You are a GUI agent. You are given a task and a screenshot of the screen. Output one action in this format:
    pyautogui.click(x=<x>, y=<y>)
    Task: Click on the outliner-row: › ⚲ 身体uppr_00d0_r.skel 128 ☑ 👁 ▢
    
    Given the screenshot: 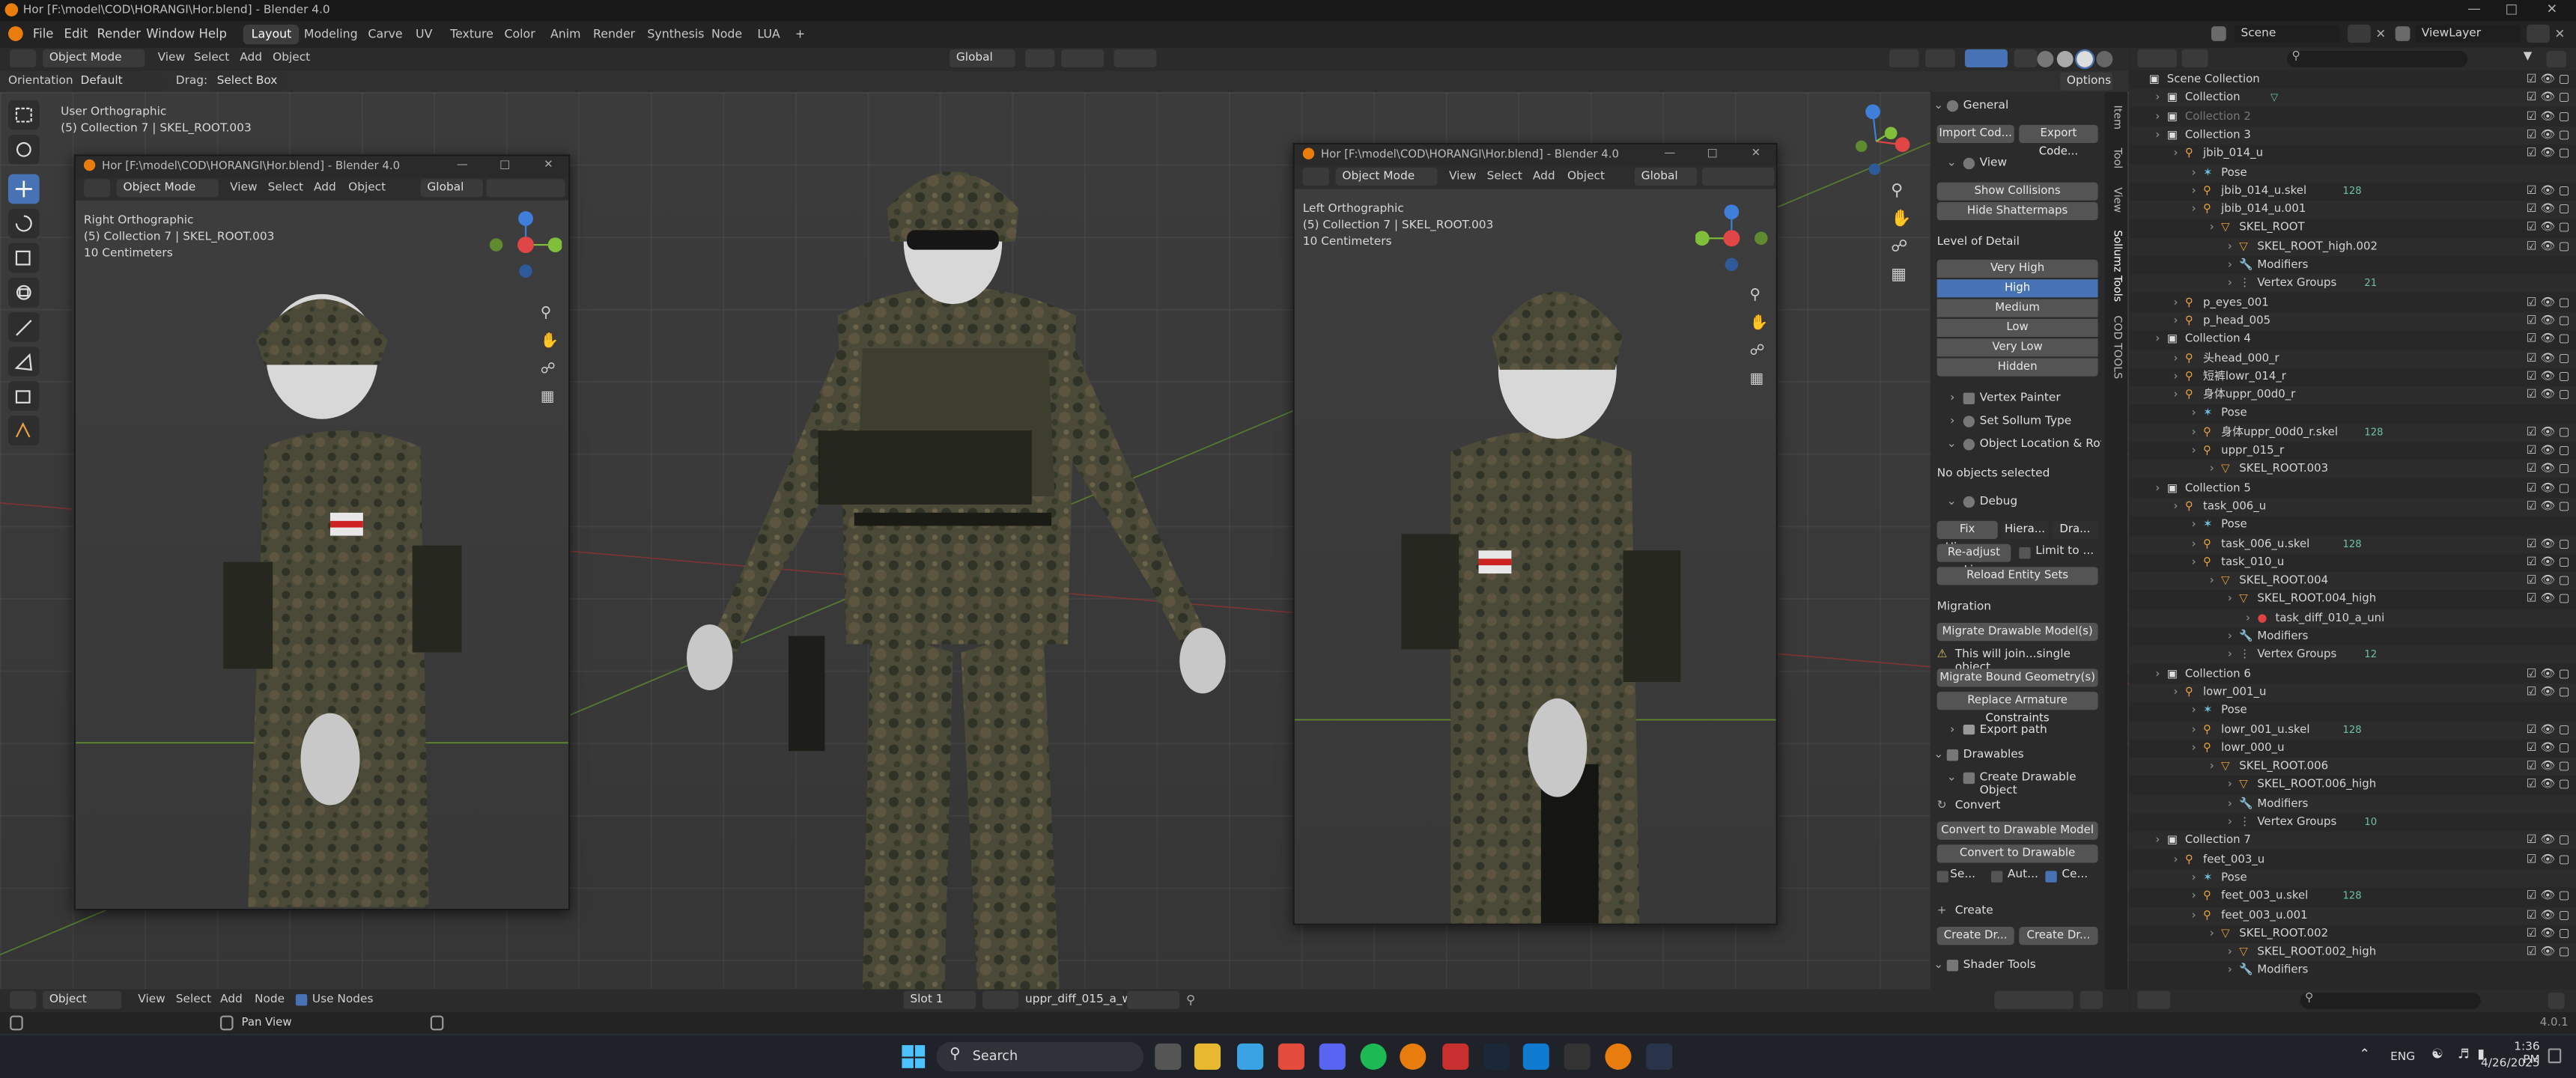 What is the action you would take?
    pyautogui.click(x=2352, y=432)
    